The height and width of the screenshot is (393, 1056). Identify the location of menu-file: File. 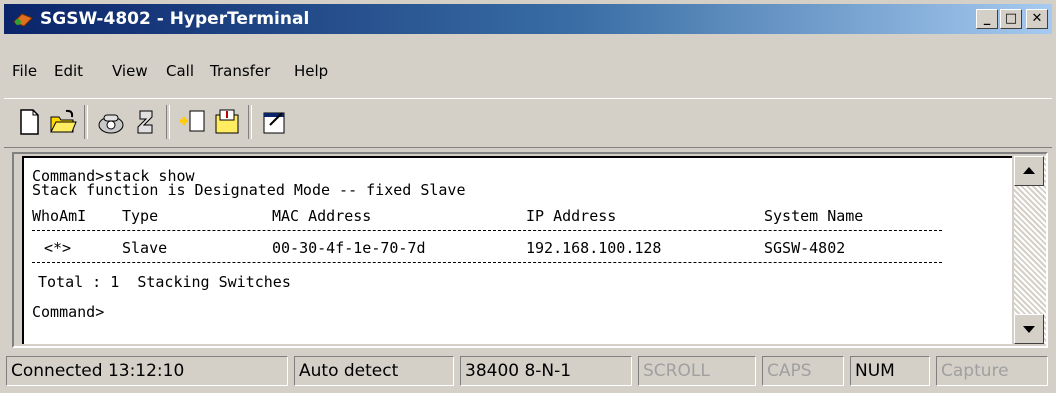
(24, 71).